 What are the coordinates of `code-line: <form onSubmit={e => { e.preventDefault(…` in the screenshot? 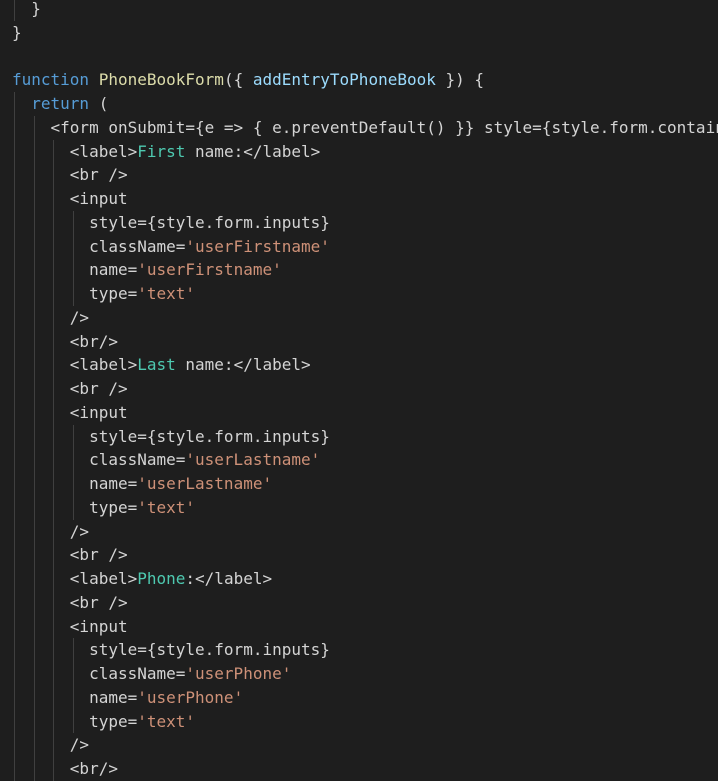 It's located at (359, 127).